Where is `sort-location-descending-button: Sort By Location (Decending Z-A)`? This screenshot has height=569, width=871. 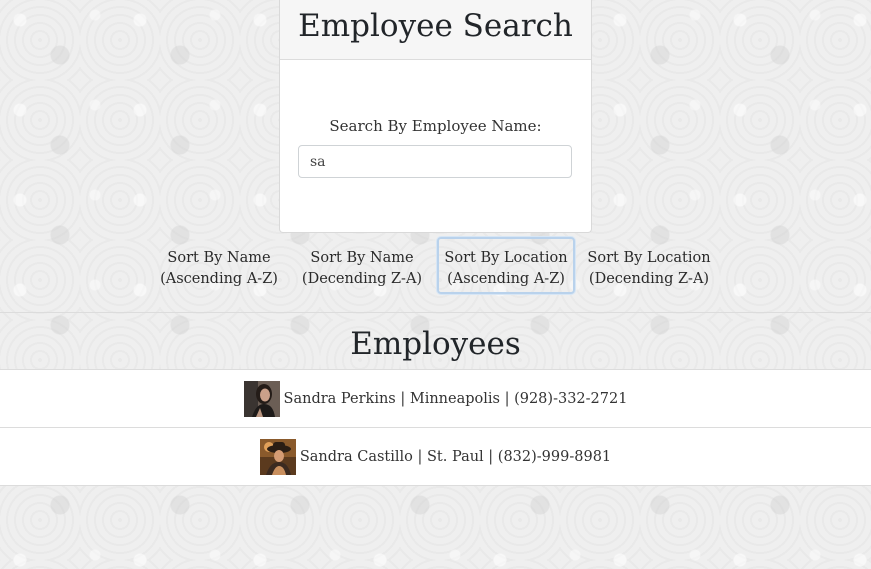 sort-location-descending-button: Sort By Location (Decending Z-A) is located at coordinates (649, 265).